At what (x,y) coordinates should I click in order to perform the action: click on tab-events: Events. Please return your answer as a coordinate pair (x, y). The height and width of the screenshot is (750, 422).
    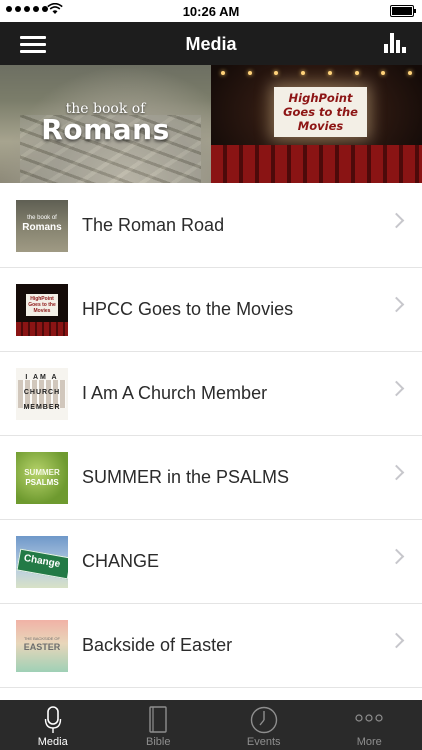
    Looking at the image, I should click on (264, 725).